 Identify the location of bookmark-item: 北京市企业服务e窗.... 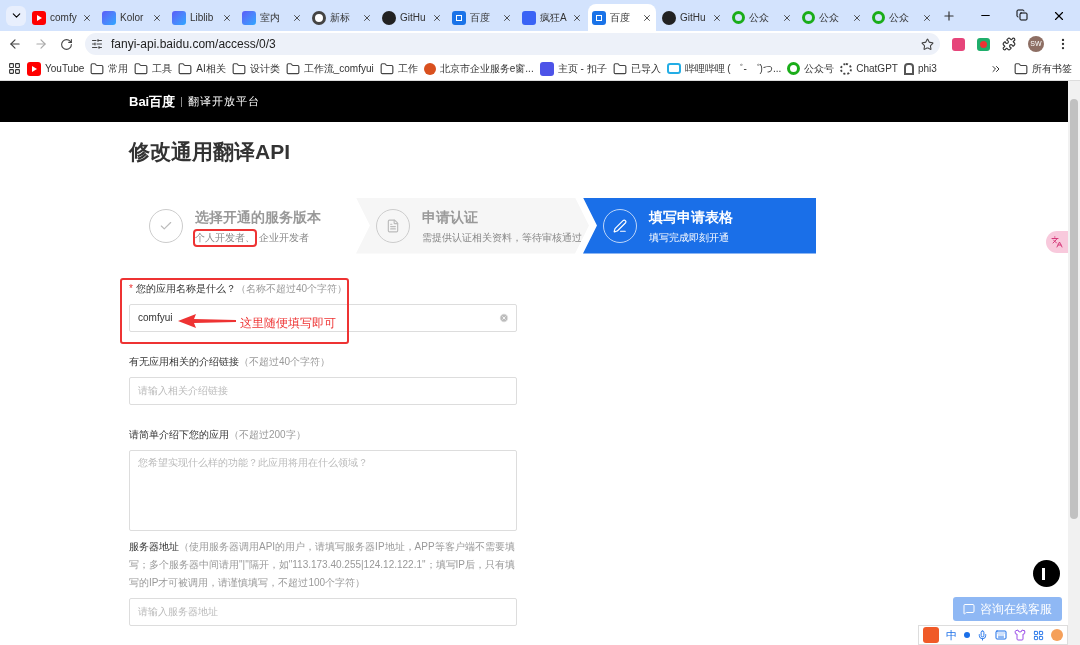
(478, 68).